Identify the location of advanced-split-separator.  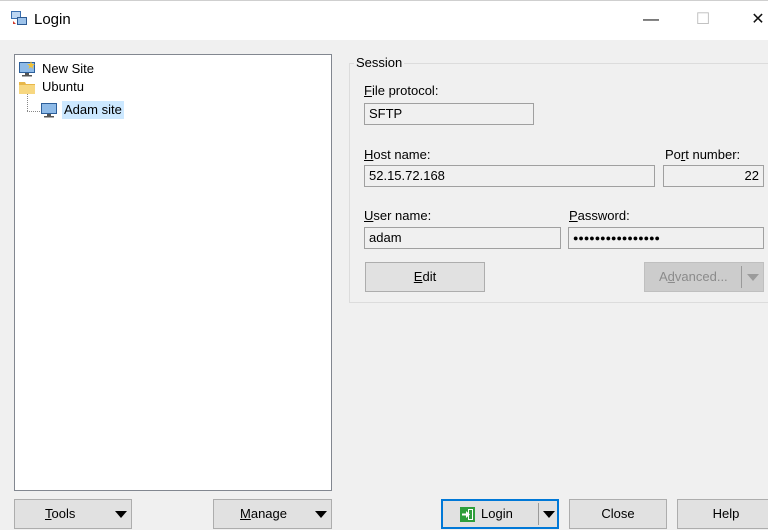
(741, 277).